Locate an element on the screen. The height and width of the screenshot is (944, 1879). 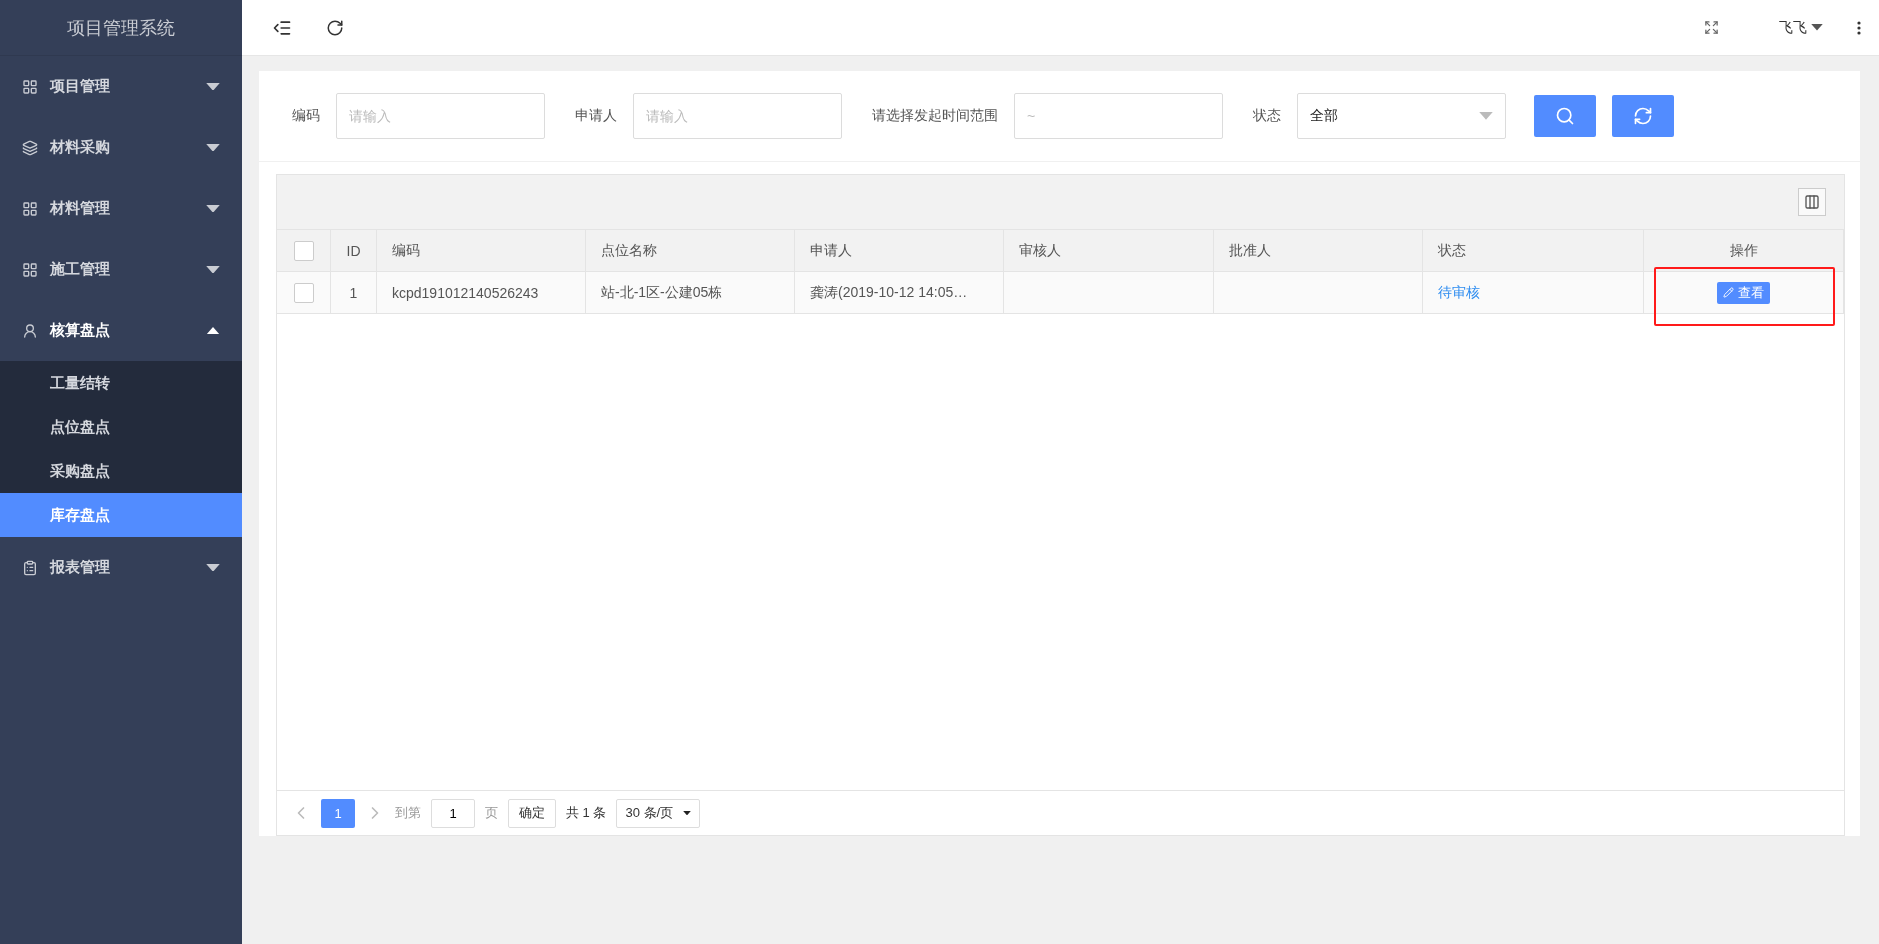
filter-label: 编码 is located at coordinates (306, 116).